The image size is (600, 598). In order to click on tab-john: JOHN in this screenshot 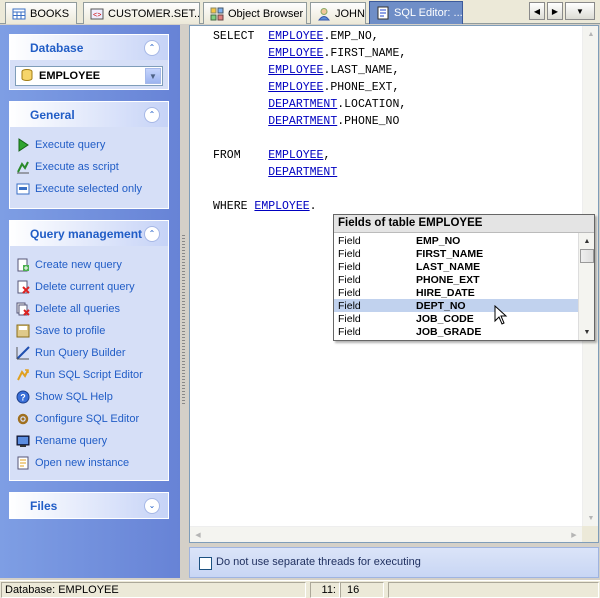, I will do `click(338, 13)`.